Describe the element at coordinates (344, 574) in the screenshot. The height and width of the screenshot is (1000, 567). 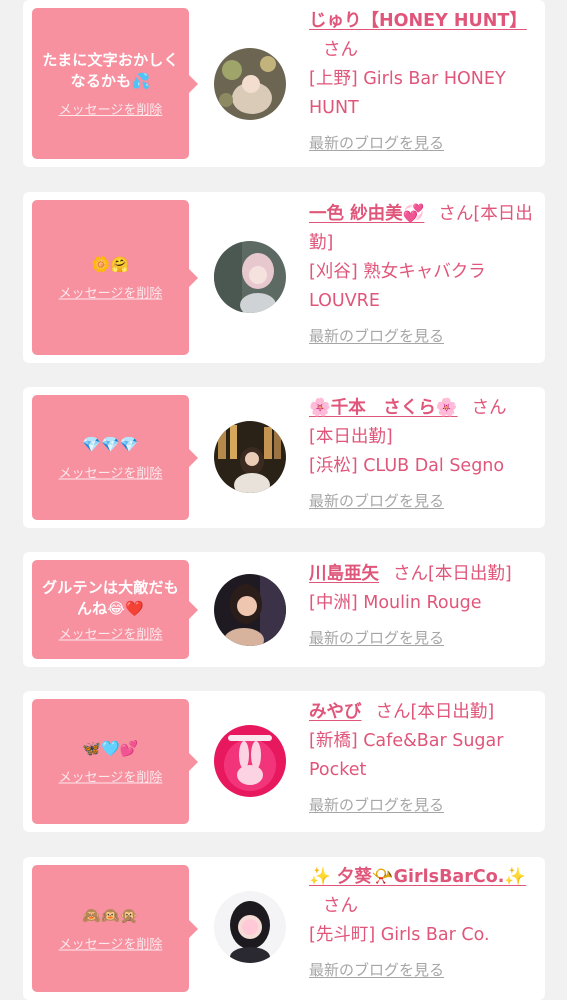
I see `cast-name-link: 川島亜矢` at that location.